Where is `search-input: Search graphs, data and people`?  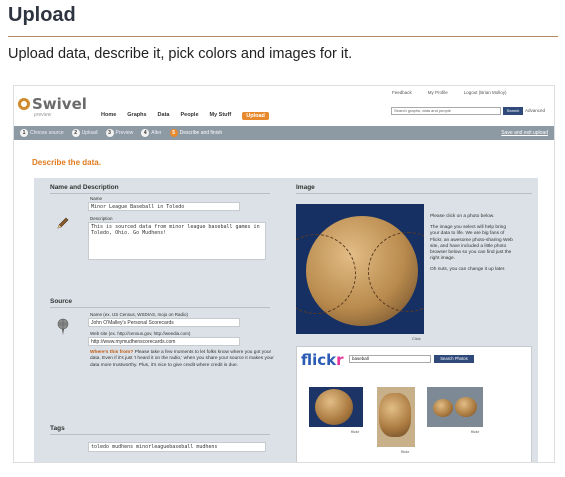 search-input: Search graphs, data and people is located at coordinates (446, 111).